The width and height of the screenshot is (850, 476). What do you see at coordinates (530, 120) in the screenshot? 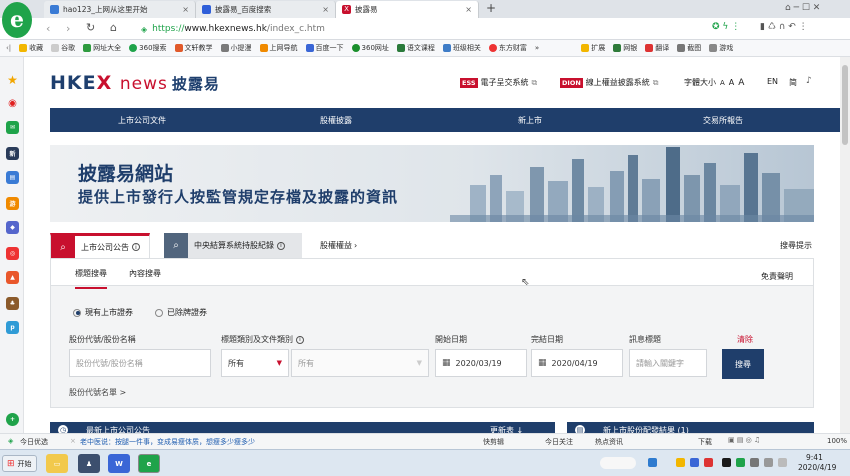
I see `nav-new-listings: 新上市` at bounding box center [530, 120].